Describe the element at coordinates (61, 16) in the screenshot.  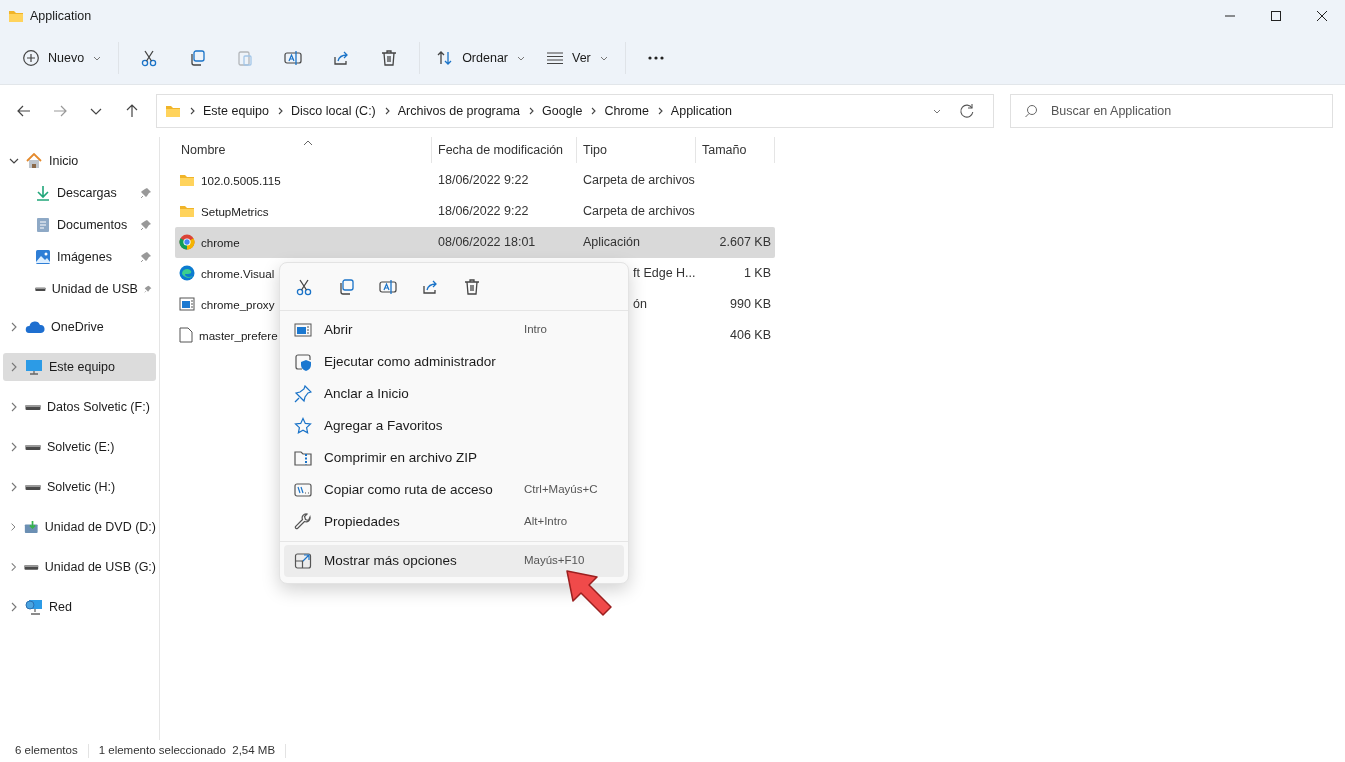
I see `window-title: Application` at that location.